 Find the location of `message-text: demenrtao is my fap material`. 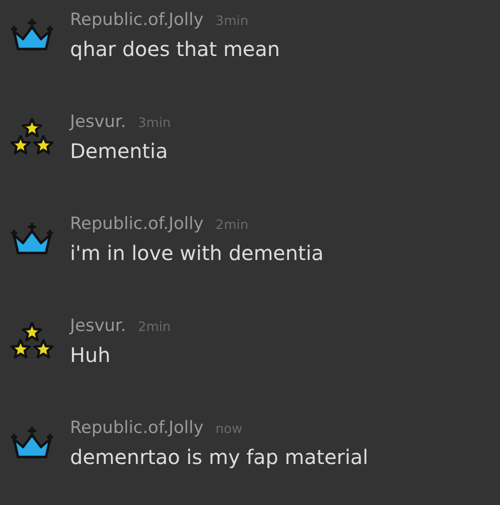

message-text: demenrtao is my fap material is located at coordinates (219, 457).